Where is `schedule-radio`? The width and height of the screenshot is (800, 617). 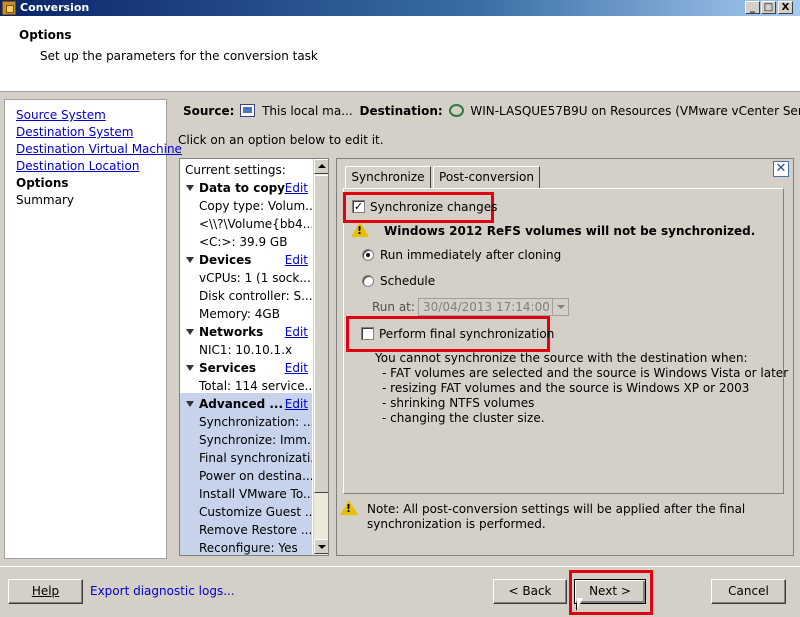
schedule-radio is located at coordinates (368, 281).